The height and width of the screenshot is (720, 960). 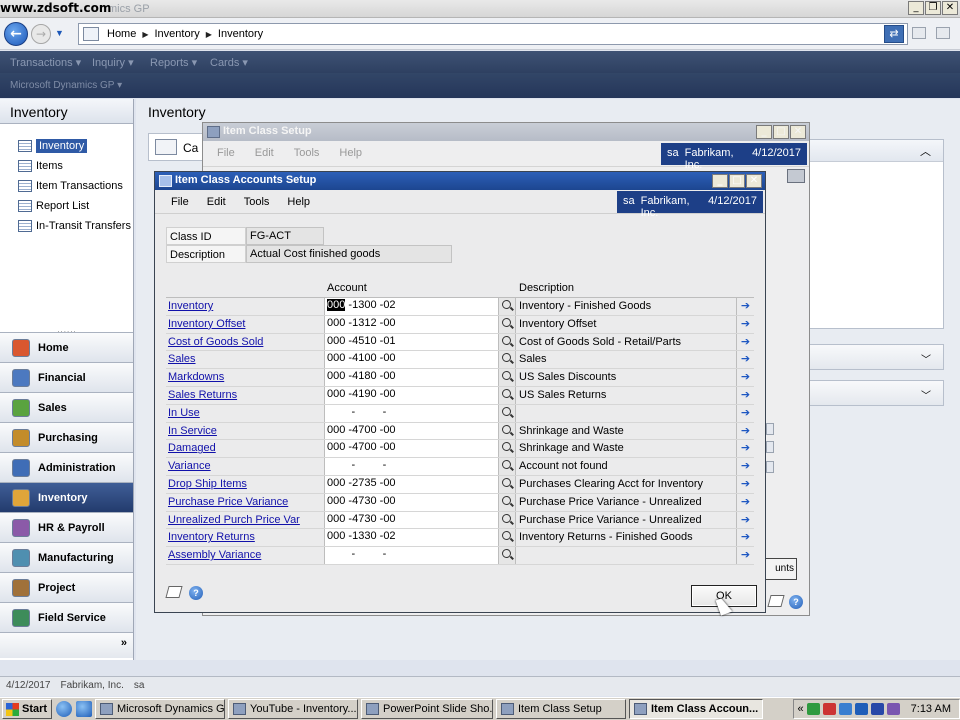 What do you see at coordinates (845, 709) in the screenshot?
I see `sync-icon` at bounding box center [845, 709].